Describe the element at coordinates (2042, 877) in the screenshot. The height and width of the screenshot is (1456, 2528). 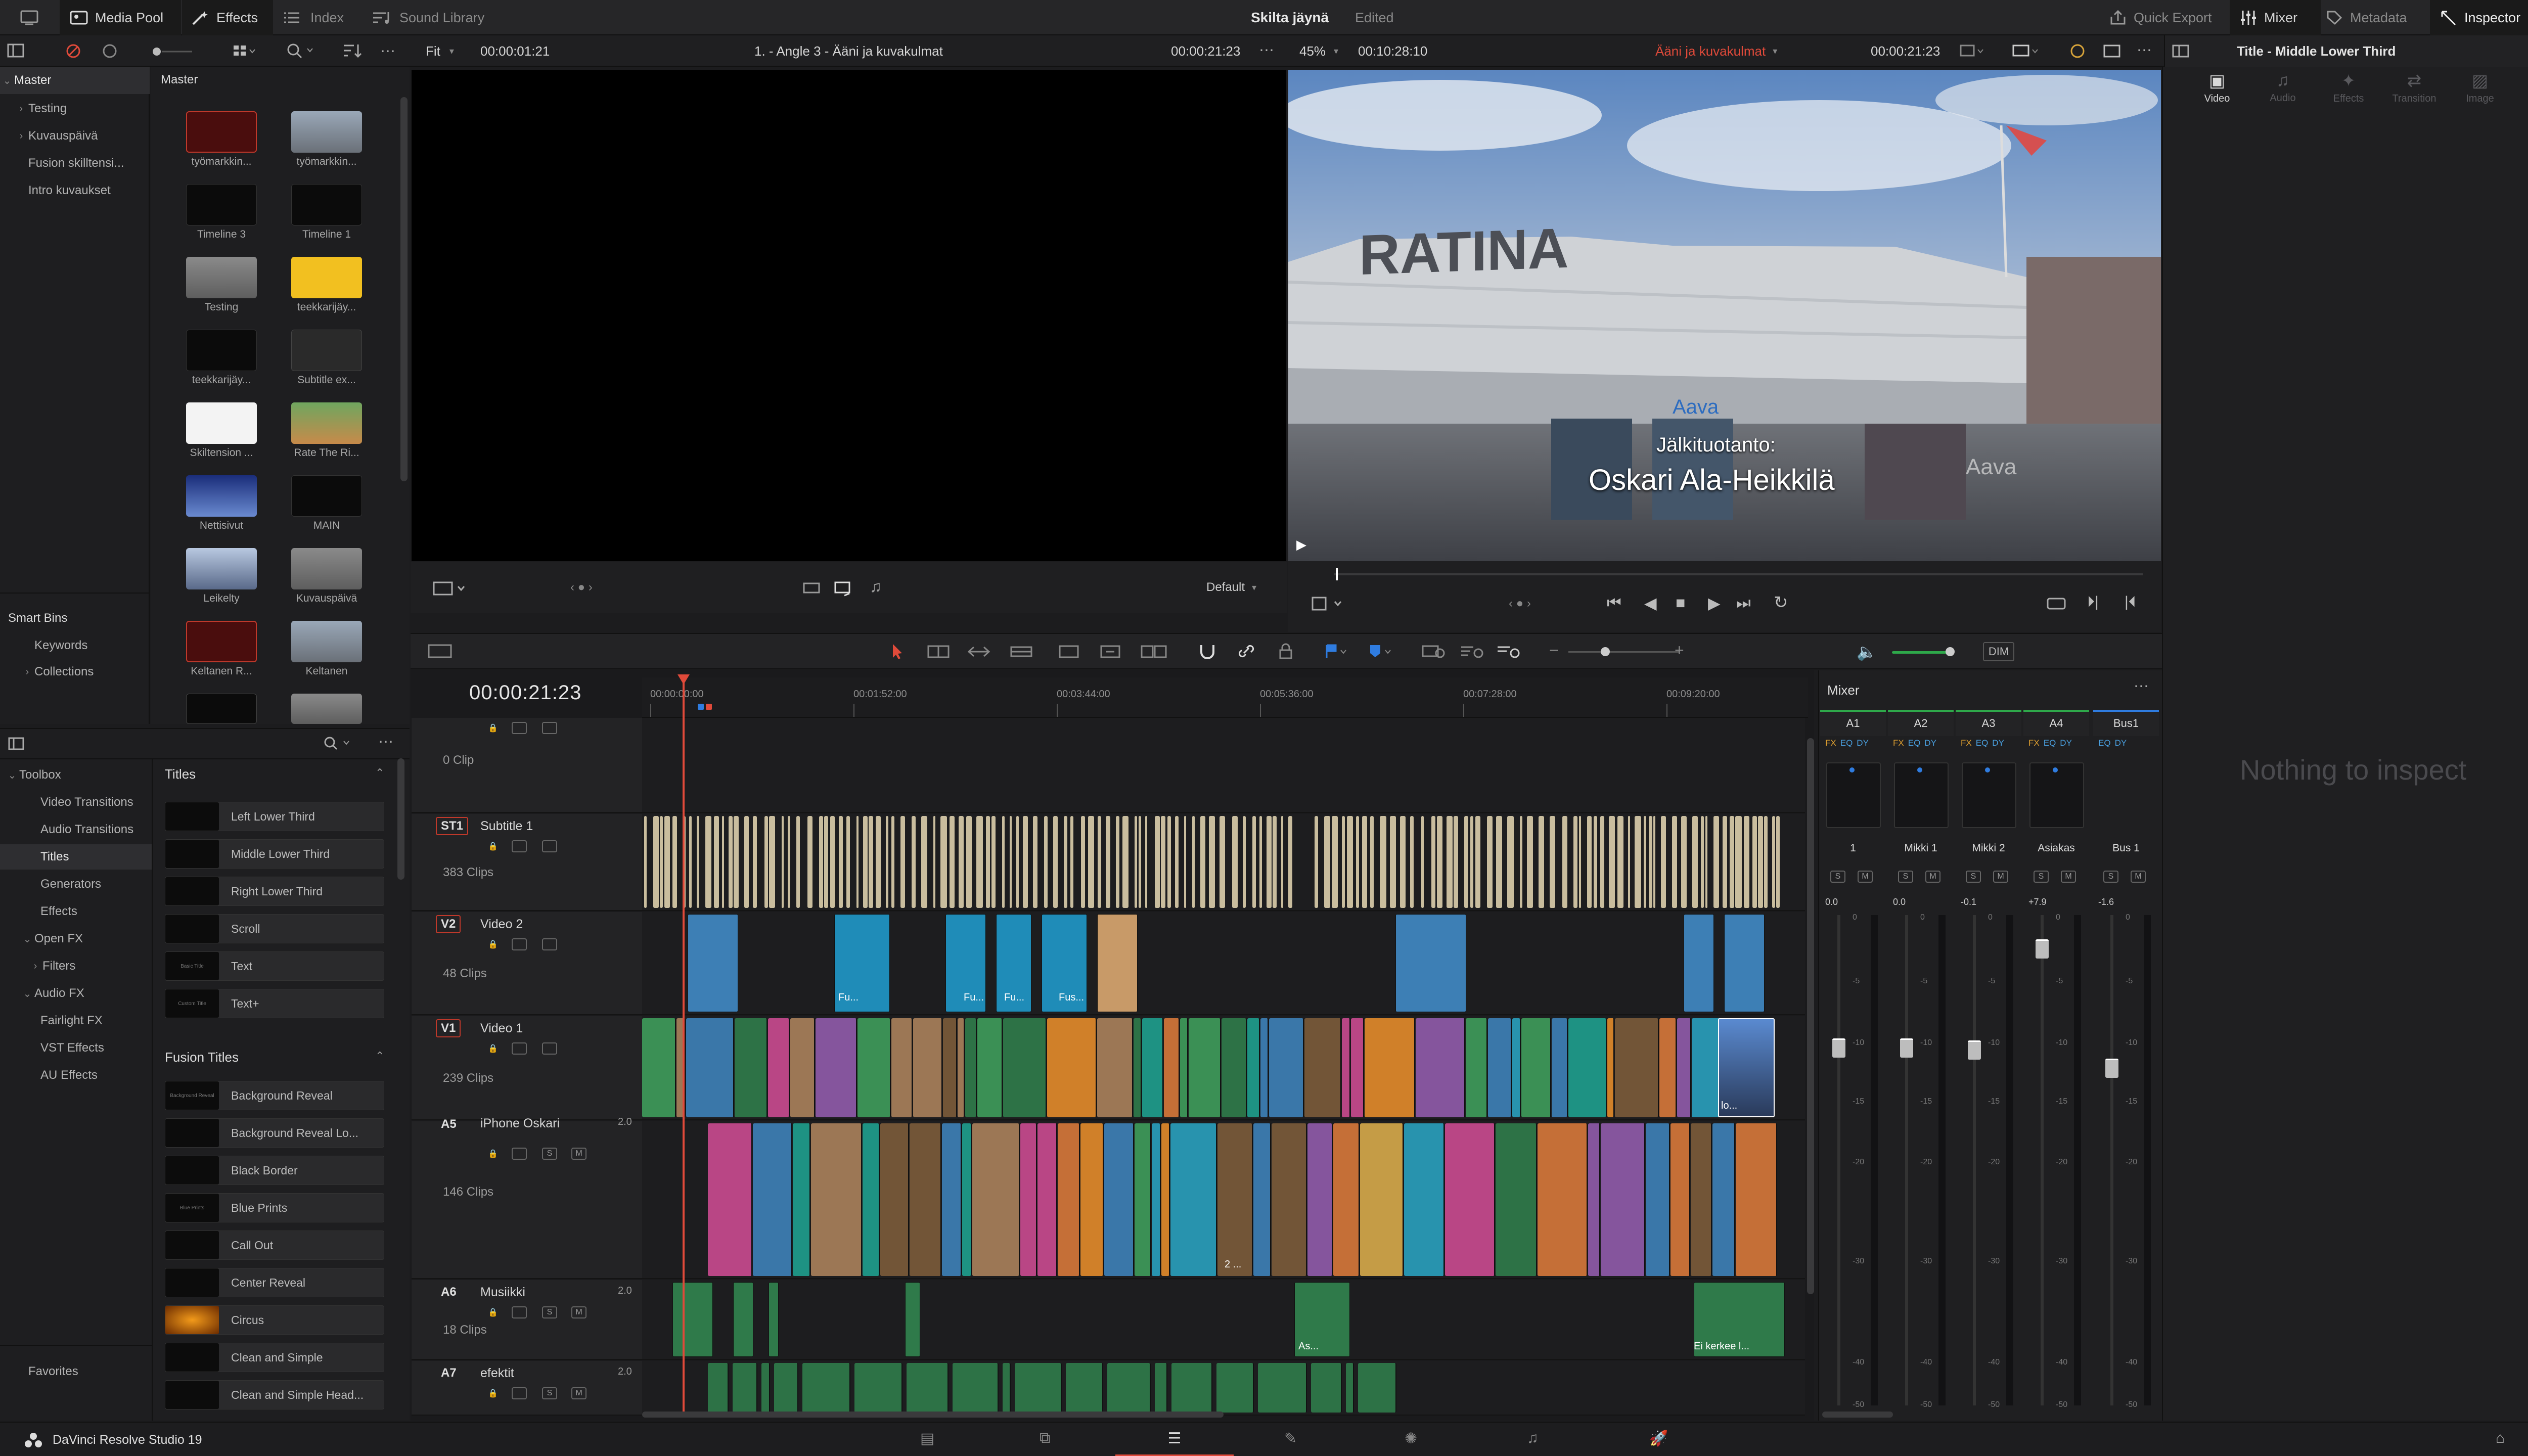
I see `solo-button: S` at that location.